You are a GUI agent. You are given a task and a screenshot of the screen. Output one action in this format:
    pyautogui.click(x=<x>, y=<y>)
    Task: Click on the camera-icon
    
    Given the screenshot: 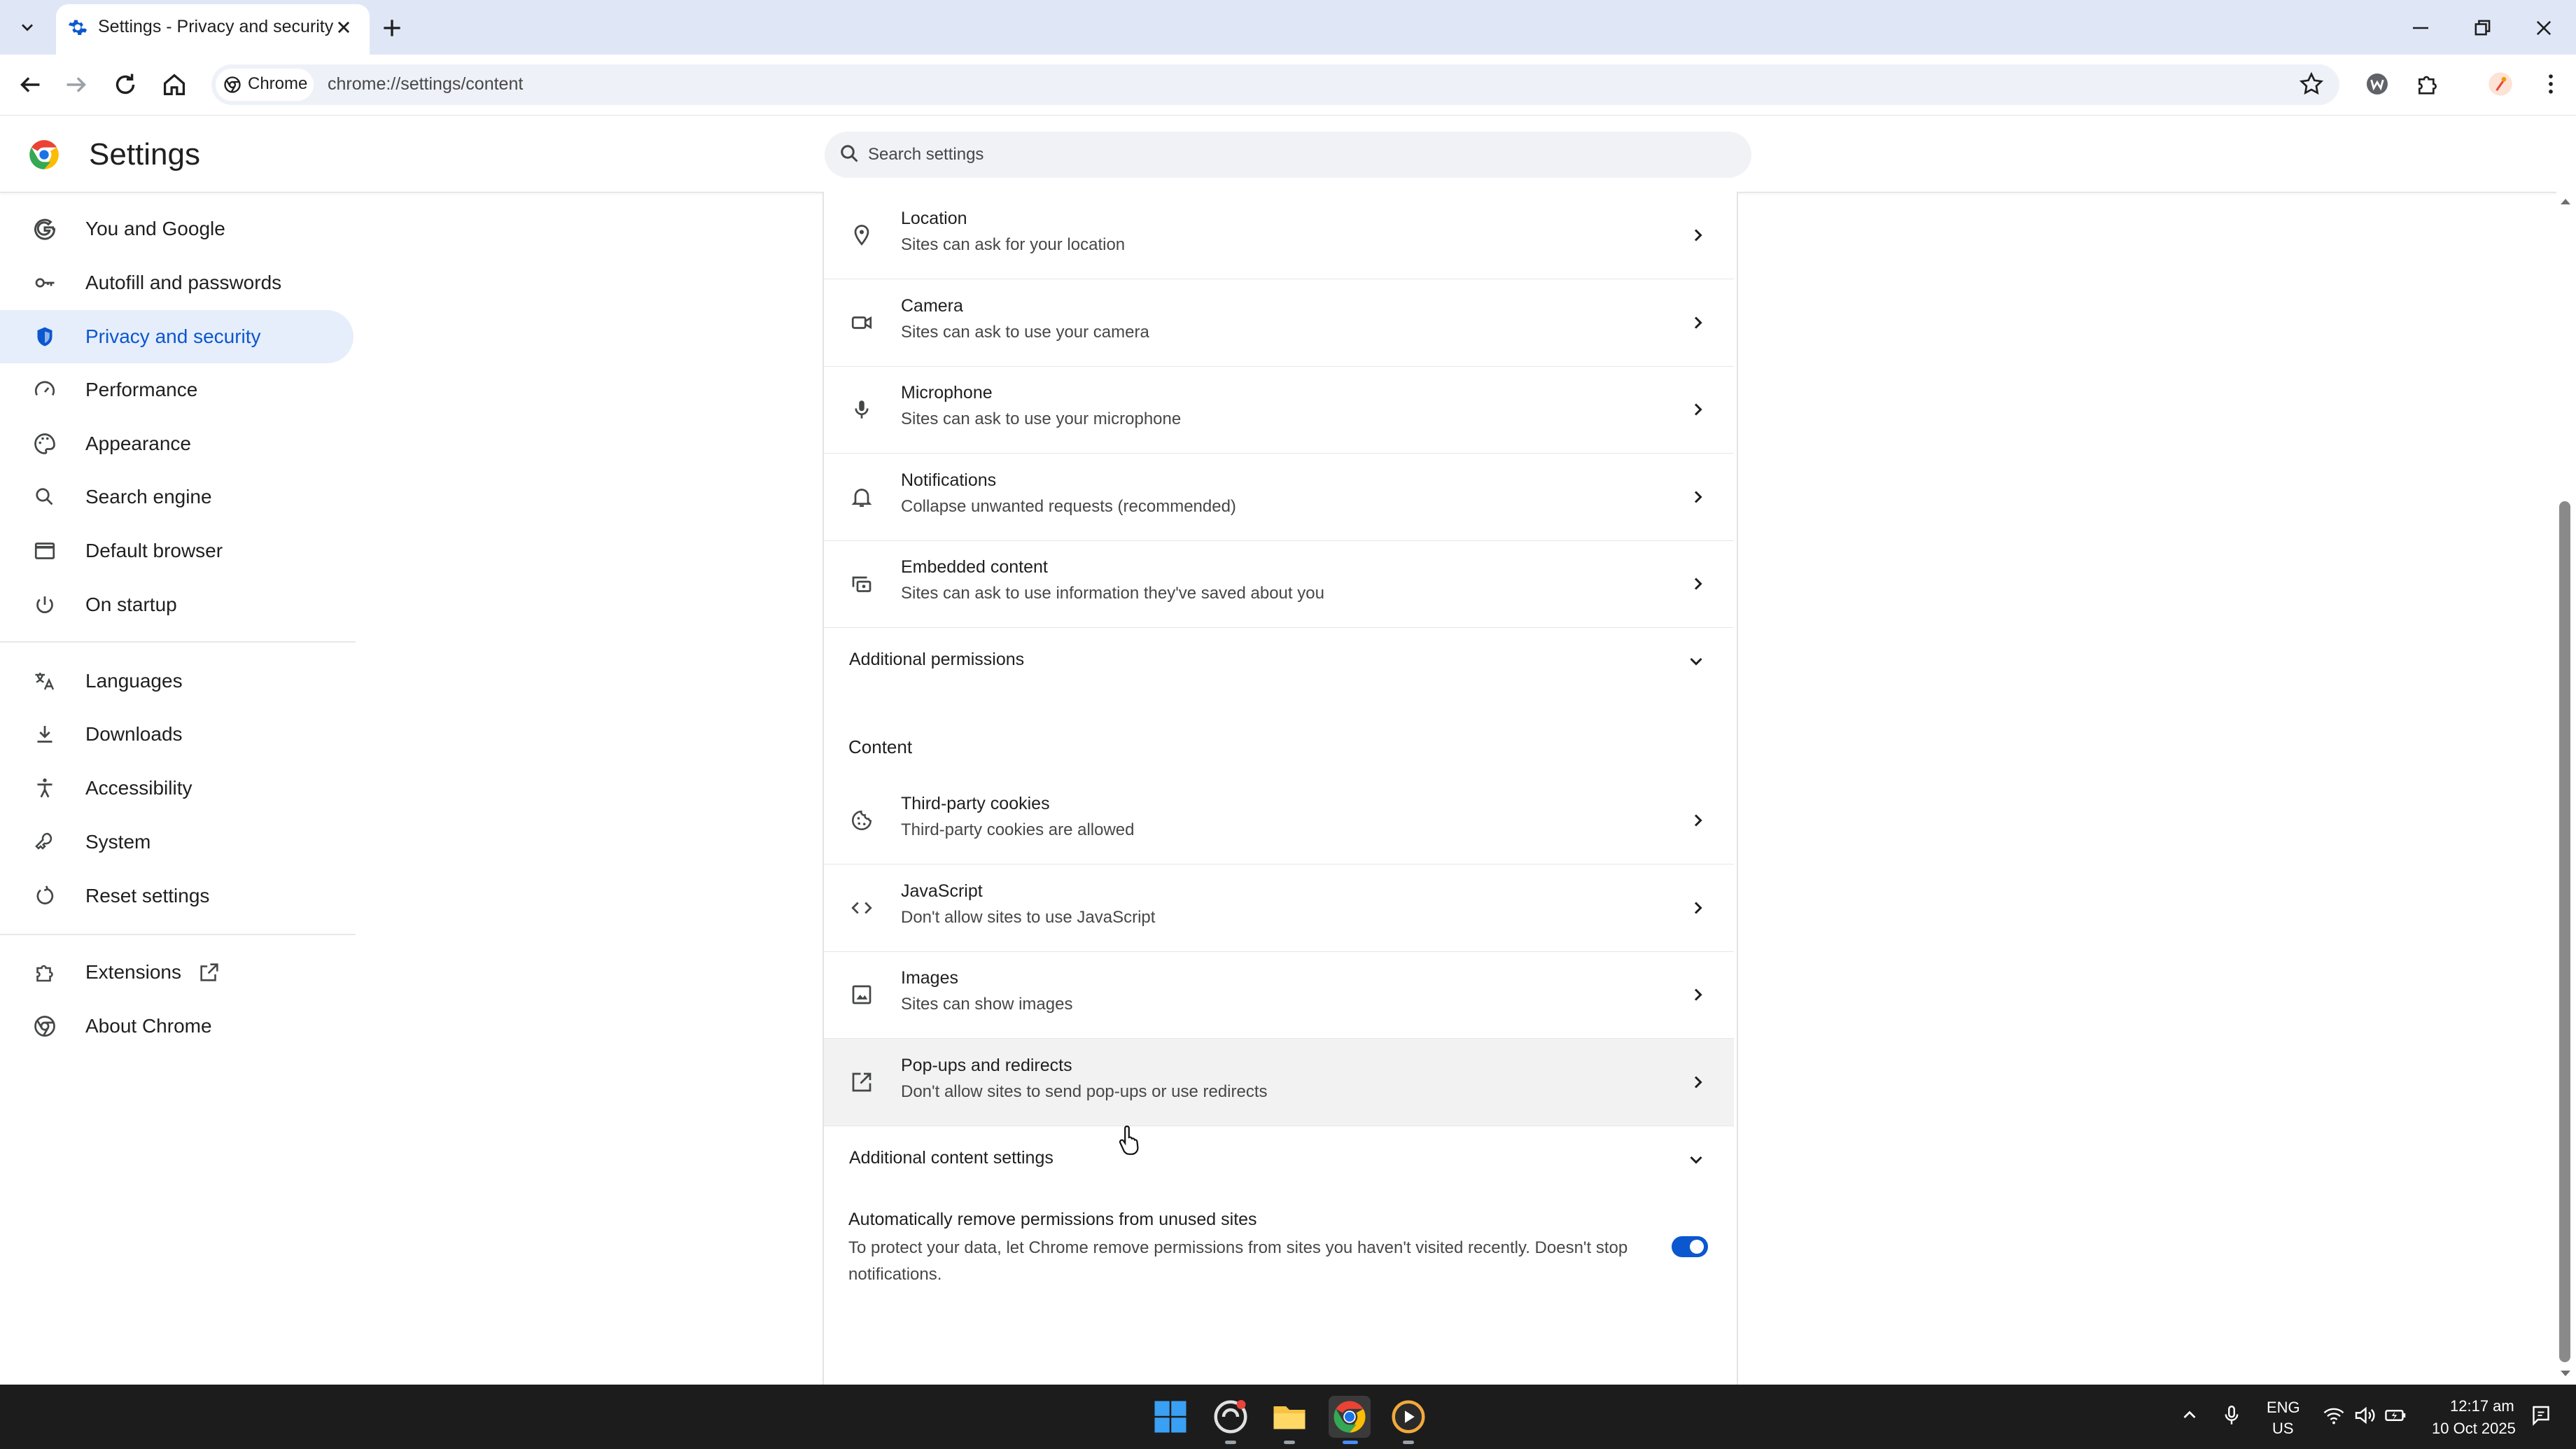 What is the action you would take?
    pyautogui.click(x=861, y=323)
    